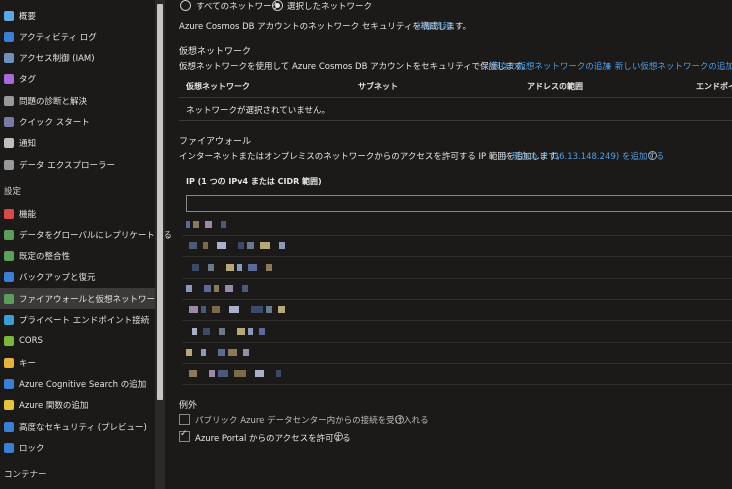 The height and width of the screenshot is (489, 732). What do you see at coordinates (67, 165) in the screenshot?
I see `sidebar-item-label: データ エクスプローラー` at bounding box center [67, 165].